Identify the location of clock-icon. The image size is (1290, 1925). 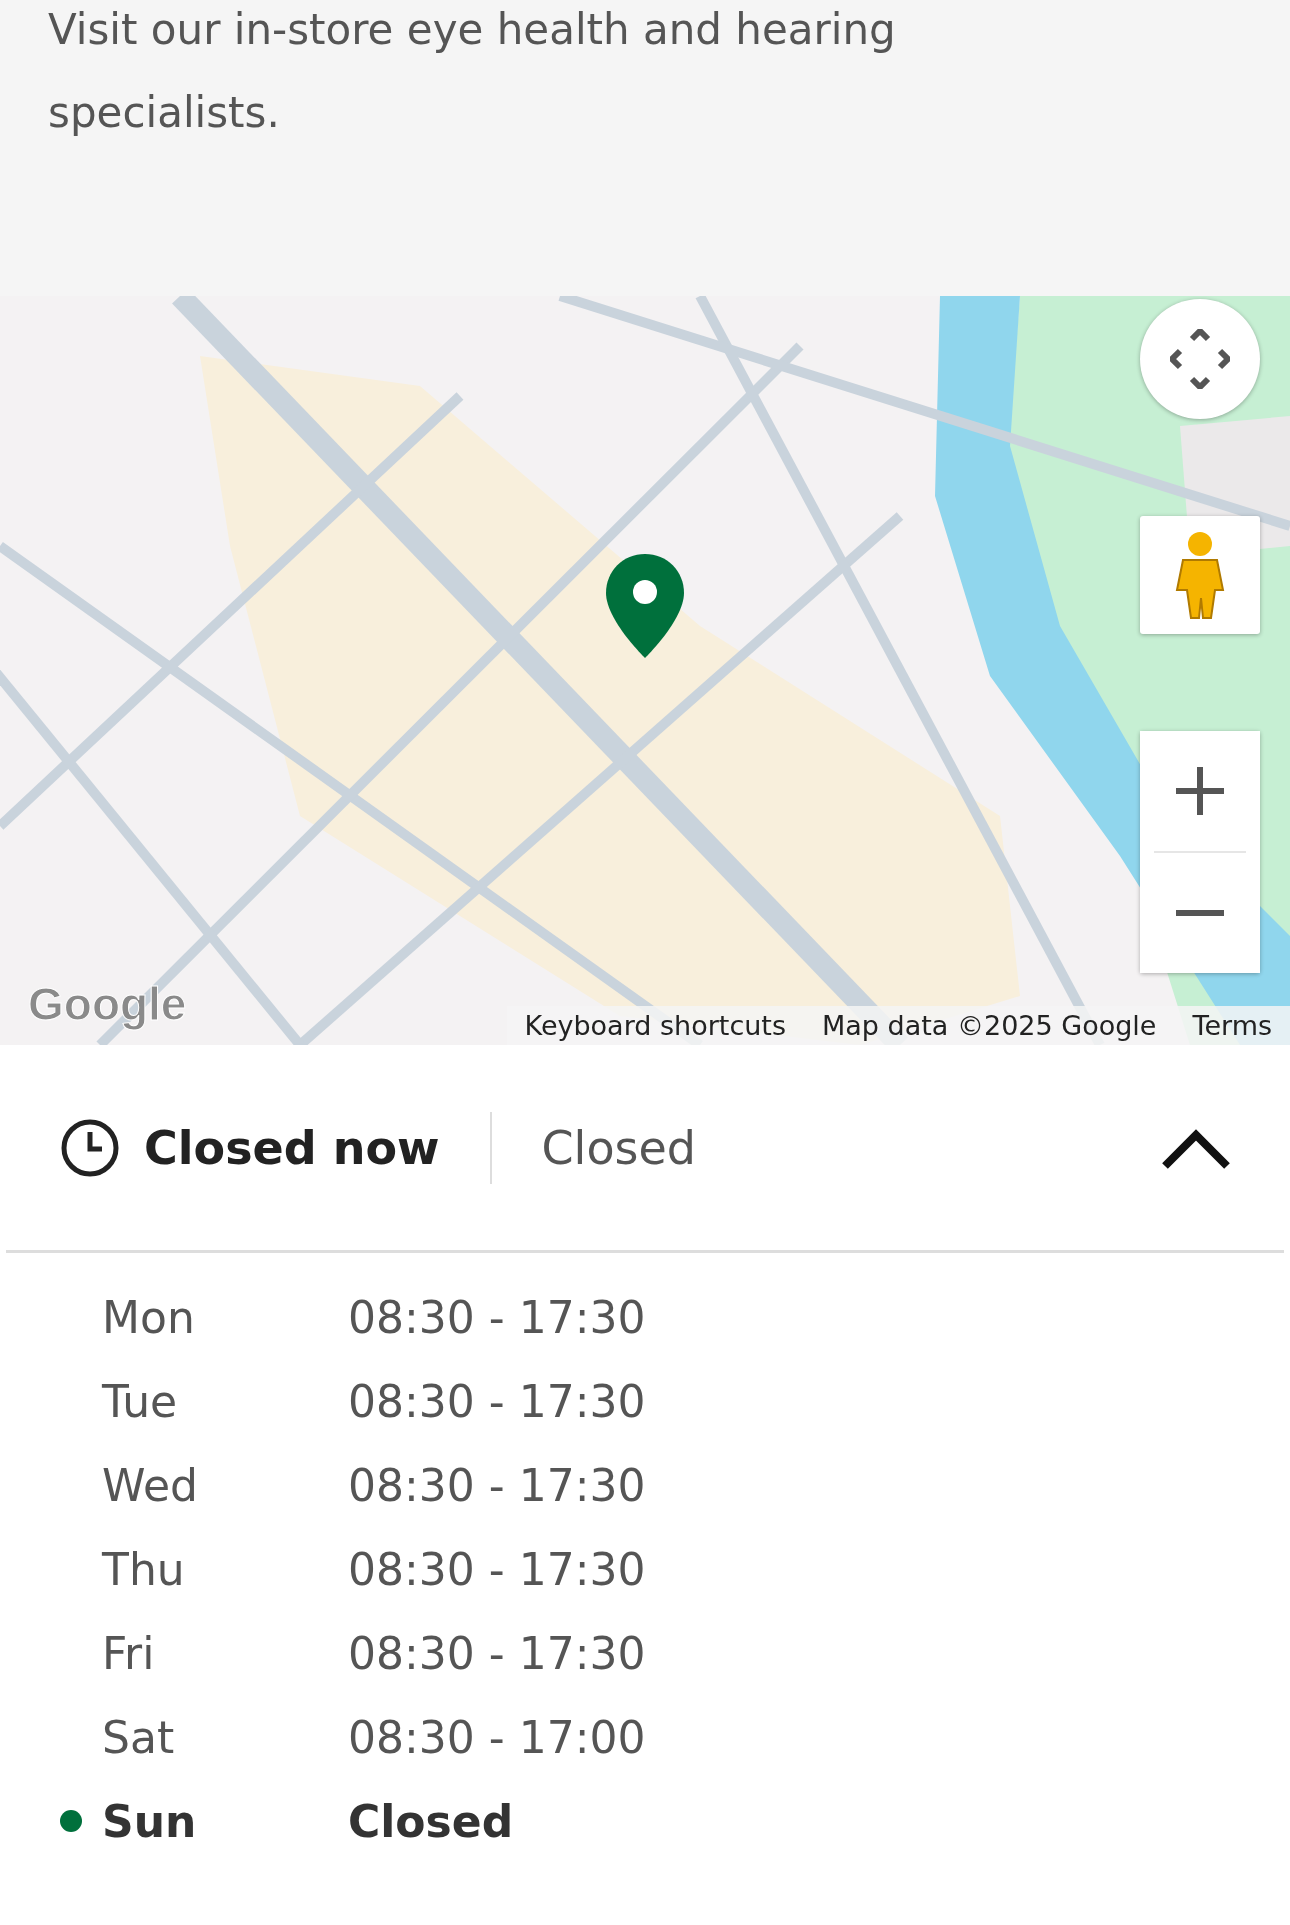
(90, 1147).